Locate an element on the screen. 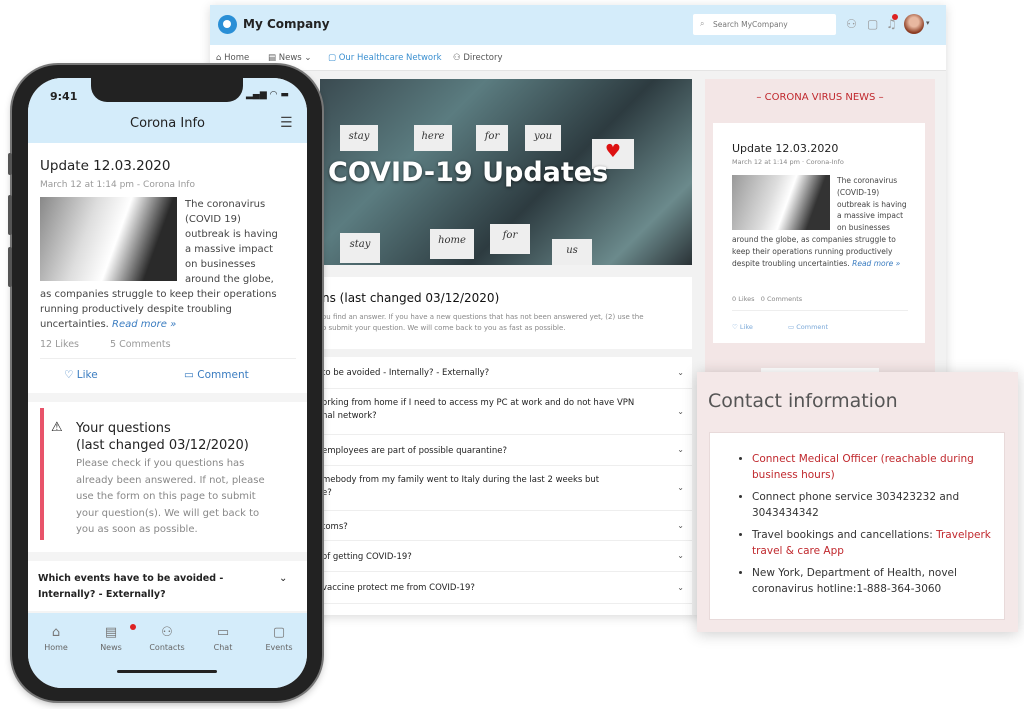  folder-icon: ▢ is located at coordinates (279, 632).